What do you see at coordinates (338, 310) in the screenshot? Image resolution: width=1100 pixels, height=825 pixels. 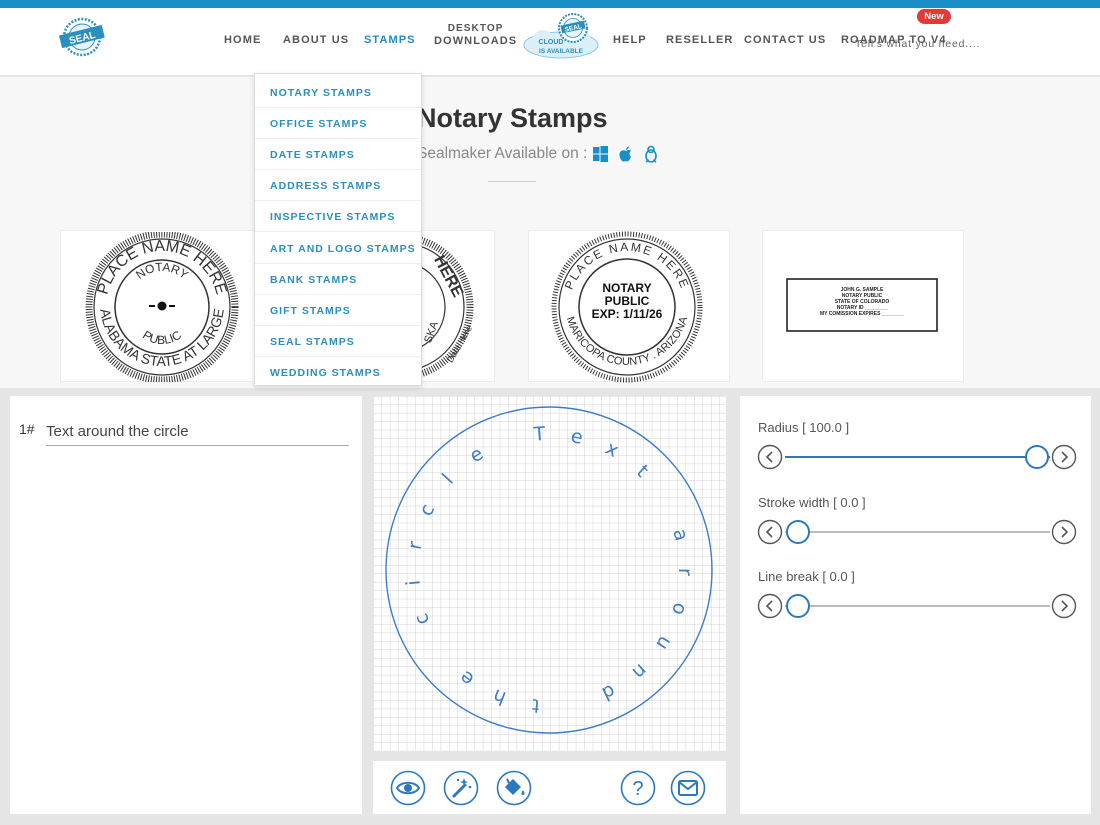 I see `dropdown-item-gift-stamps: GIFT STAMPS` at bounding box center [338, 310].